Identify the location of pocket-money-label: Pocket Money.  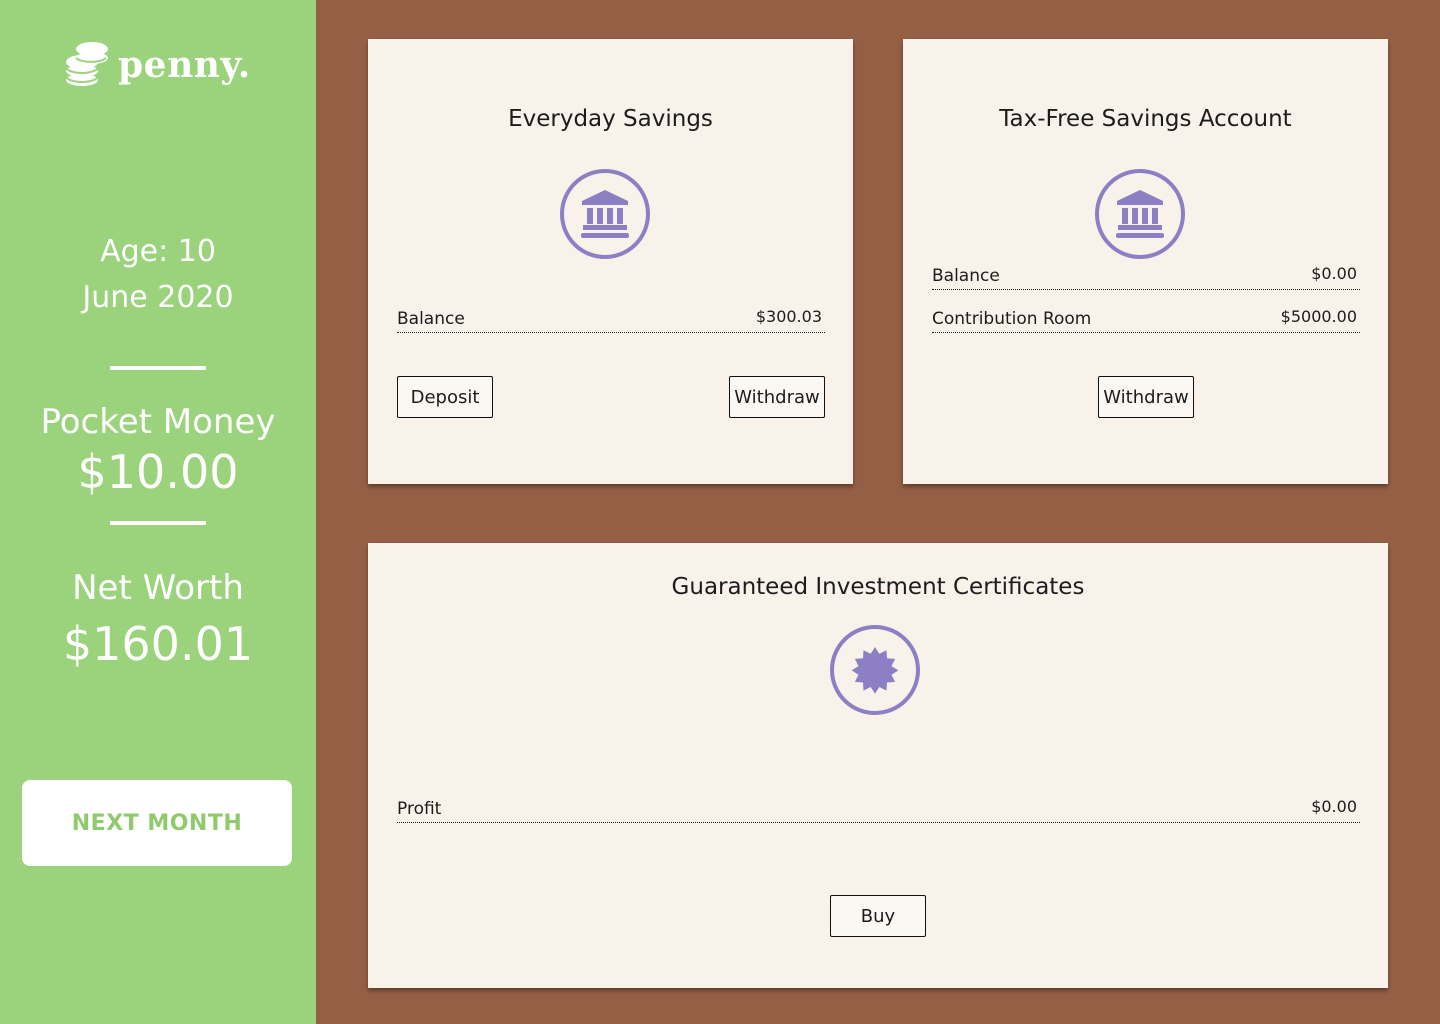
(158, 422).